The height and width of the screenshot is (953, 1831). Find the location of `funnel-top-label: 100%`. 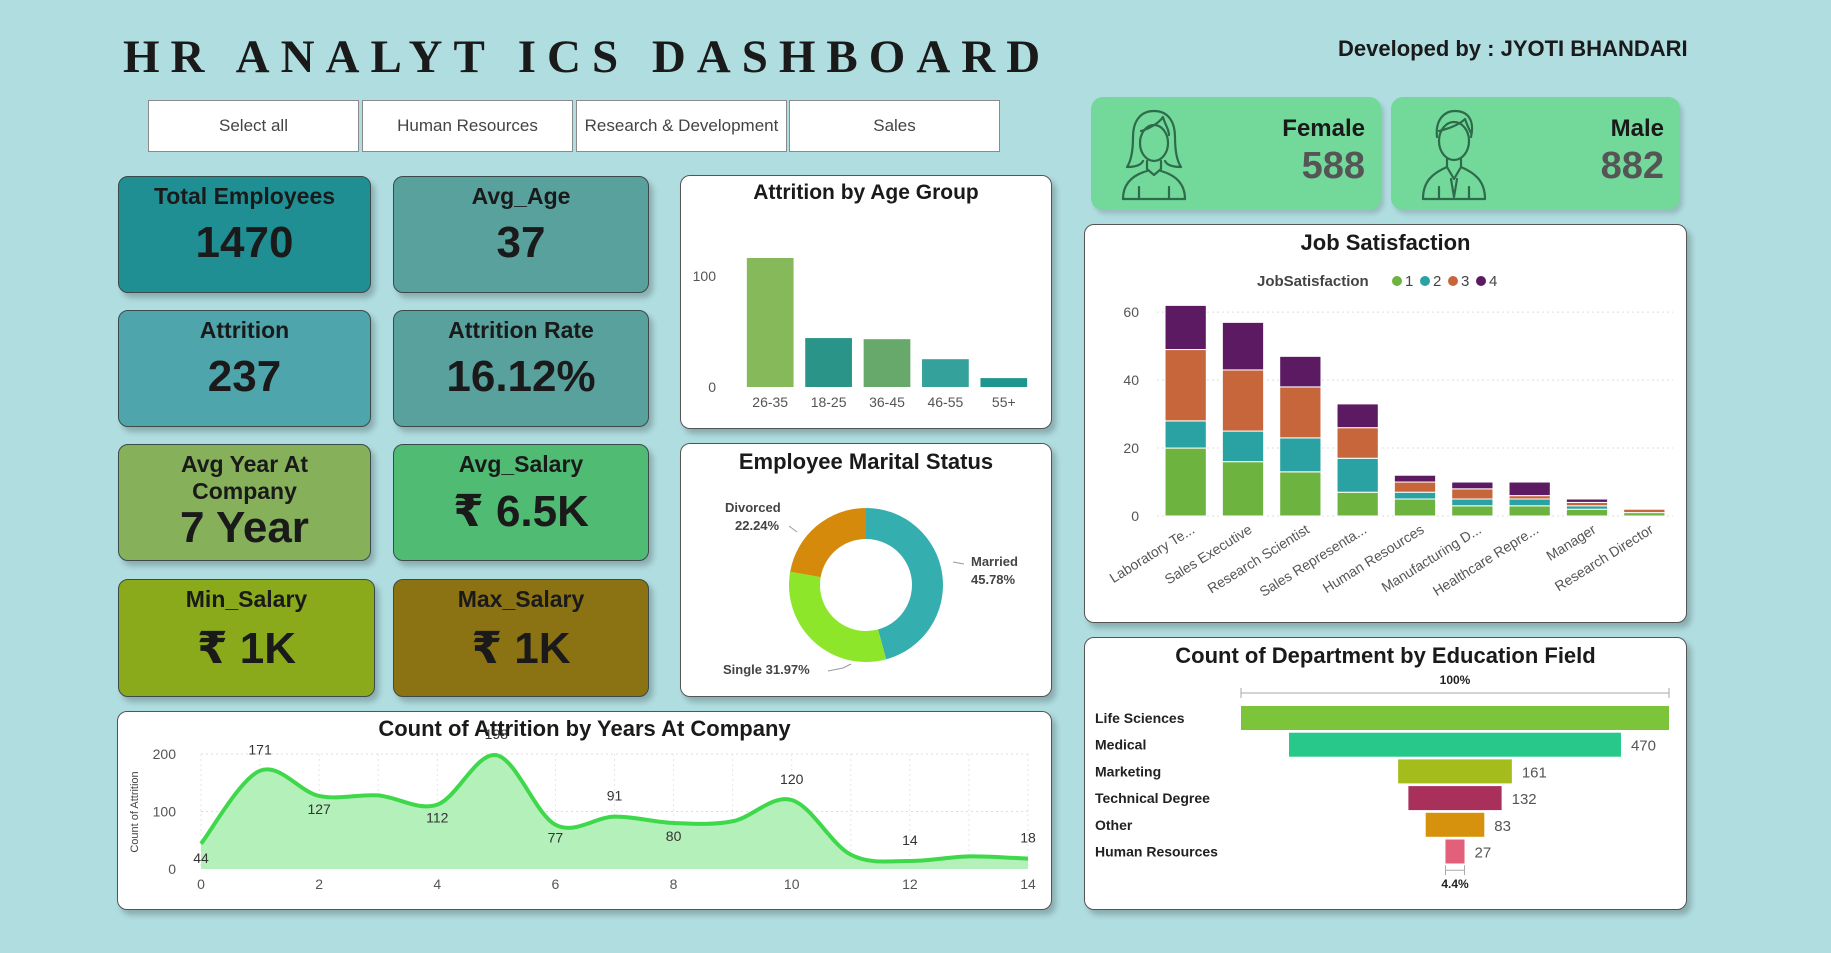

funnel-top-label: 100% is located at coordinates (1455, 680).